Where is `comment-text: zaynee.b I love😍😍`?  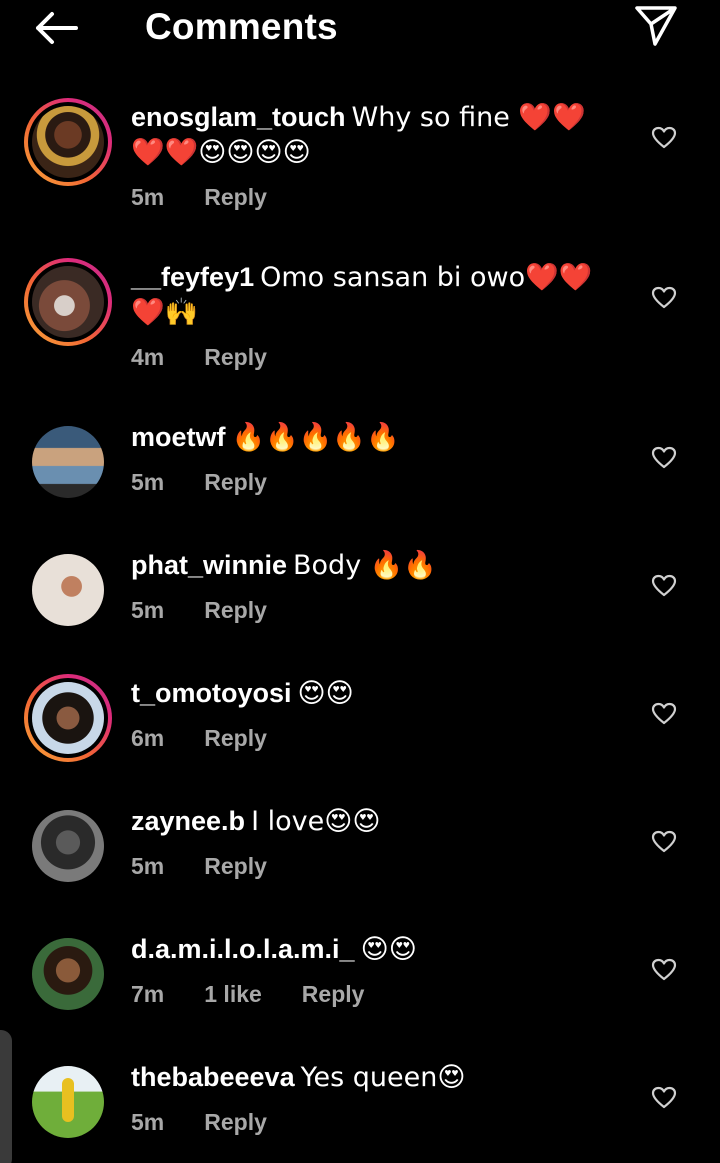 comment-text: zaynee.b I love😍😍 is located at coordinates (371, 821).